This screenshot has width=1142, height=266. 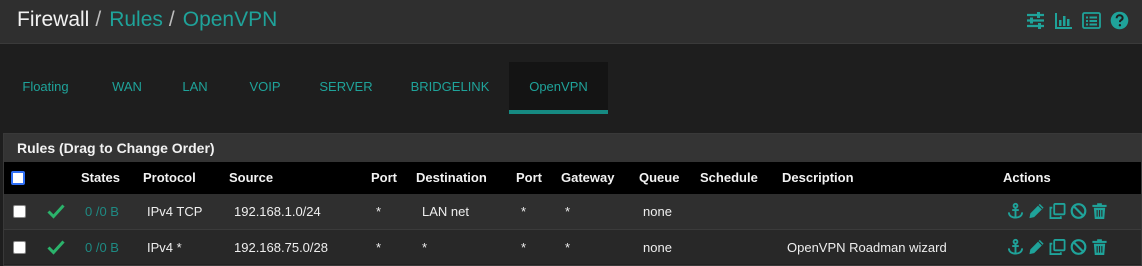 I want to click on rule-source: 192.168.75.0/28, so click(x=281, y=247).